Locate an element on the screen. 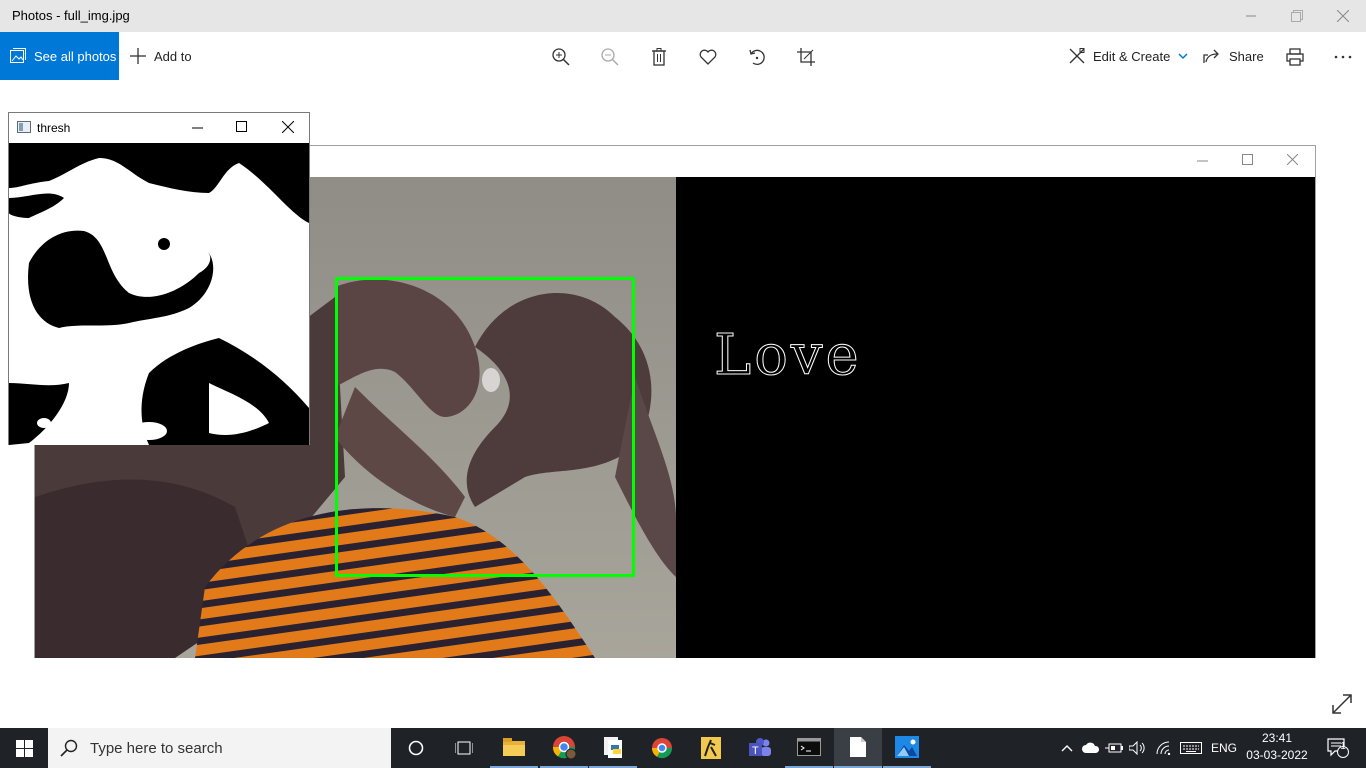  language-indicator: ENG is located at coordinates (1224, 748).